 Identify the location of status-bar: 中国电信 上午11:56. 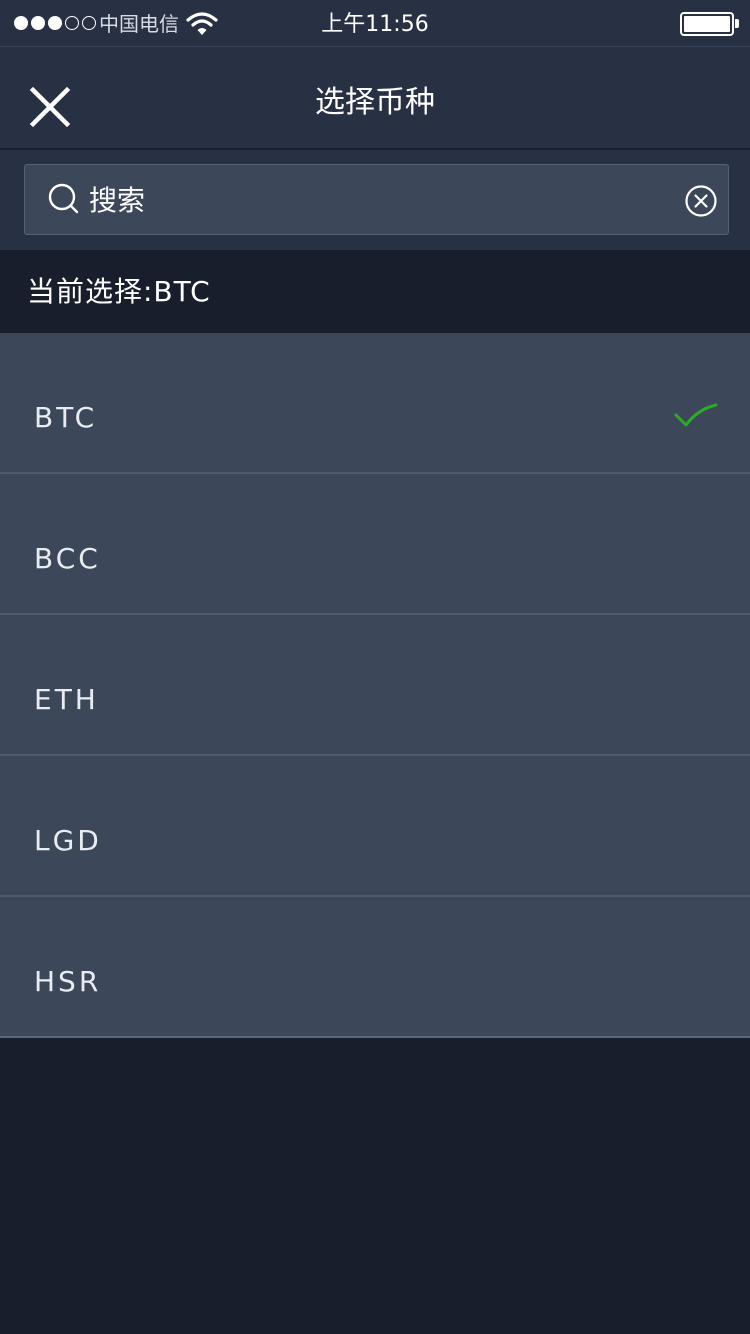
(375, 23).